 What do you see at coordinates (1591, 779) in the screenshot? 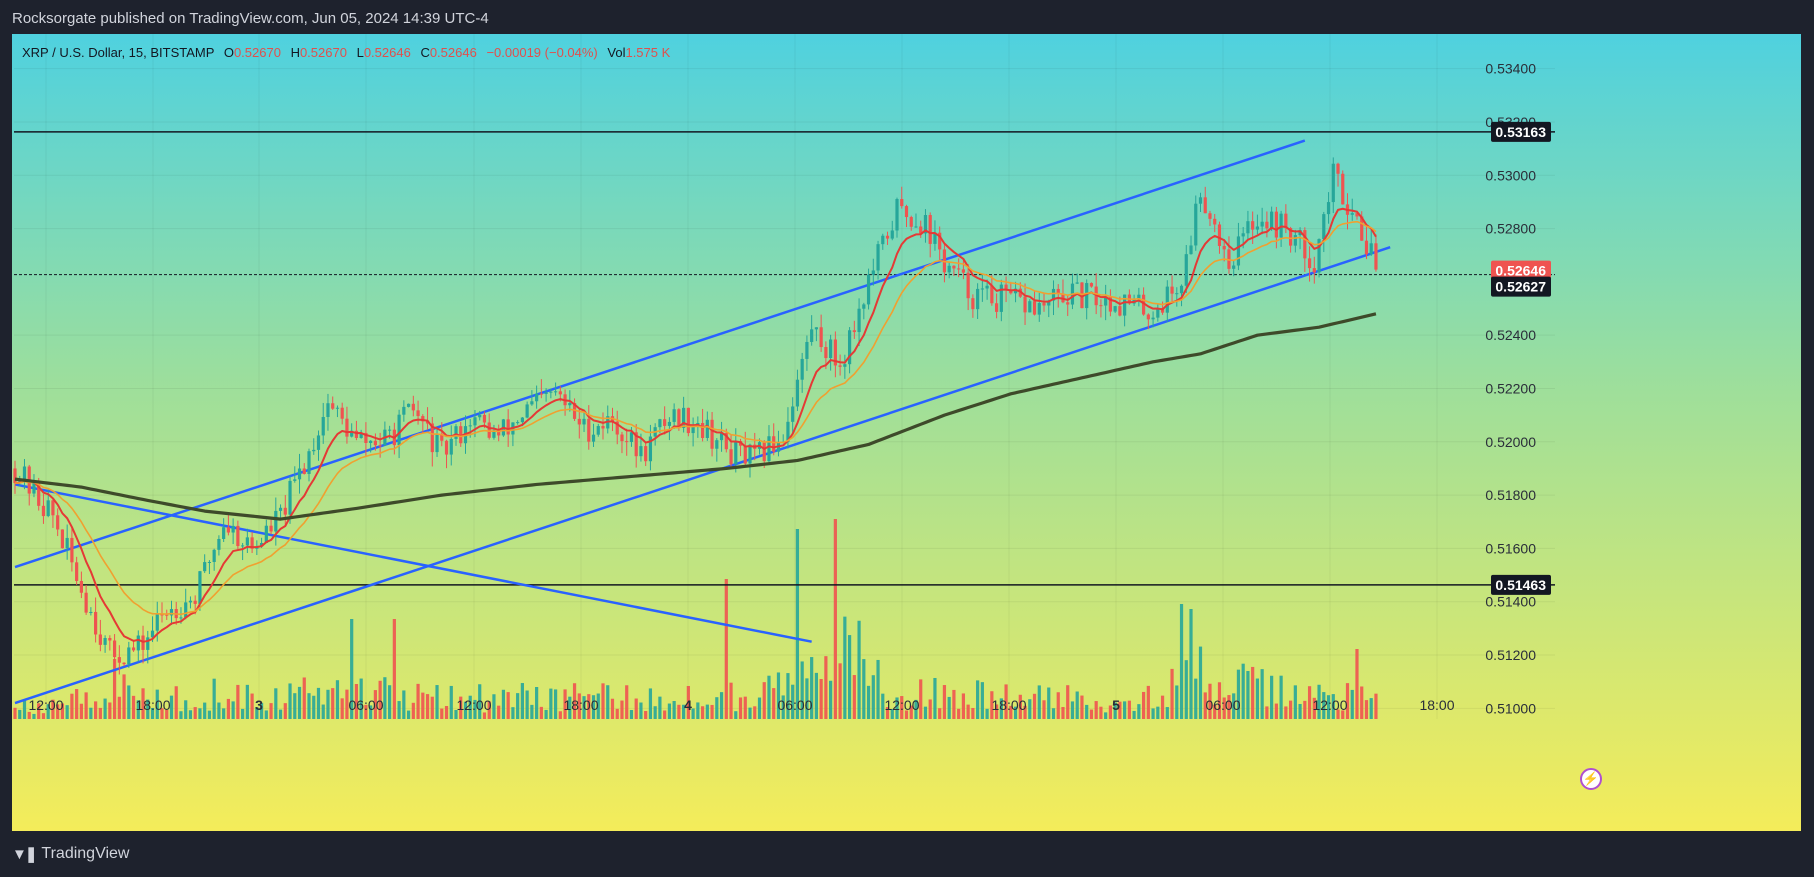
I see `flash-icon: ⚡` at bounding box center [1591, 779].